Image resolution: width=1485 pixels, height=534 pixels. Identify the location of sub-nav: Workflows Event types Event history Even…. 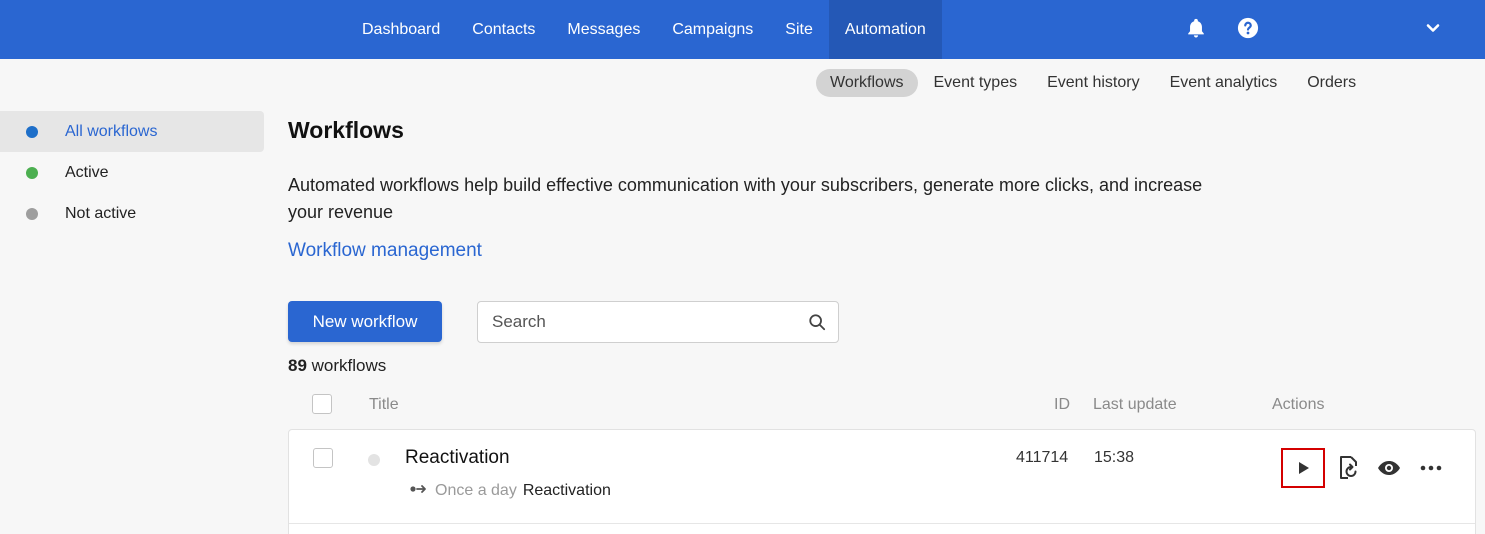
(1093, 83).